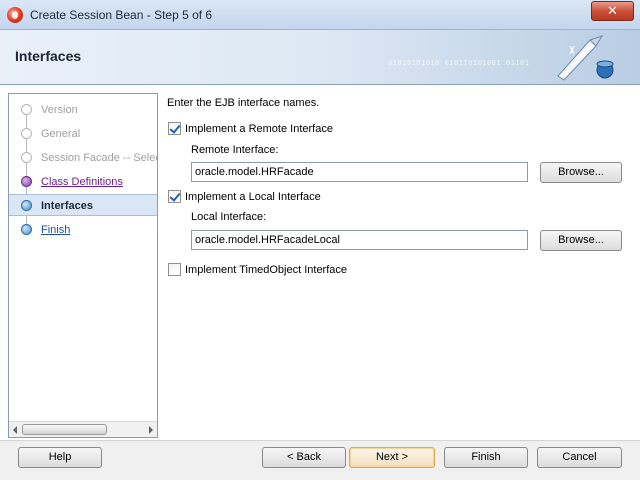  I want to click on wizard-footer: Help < Back Next > Finish Cancel, so click(320, 460).